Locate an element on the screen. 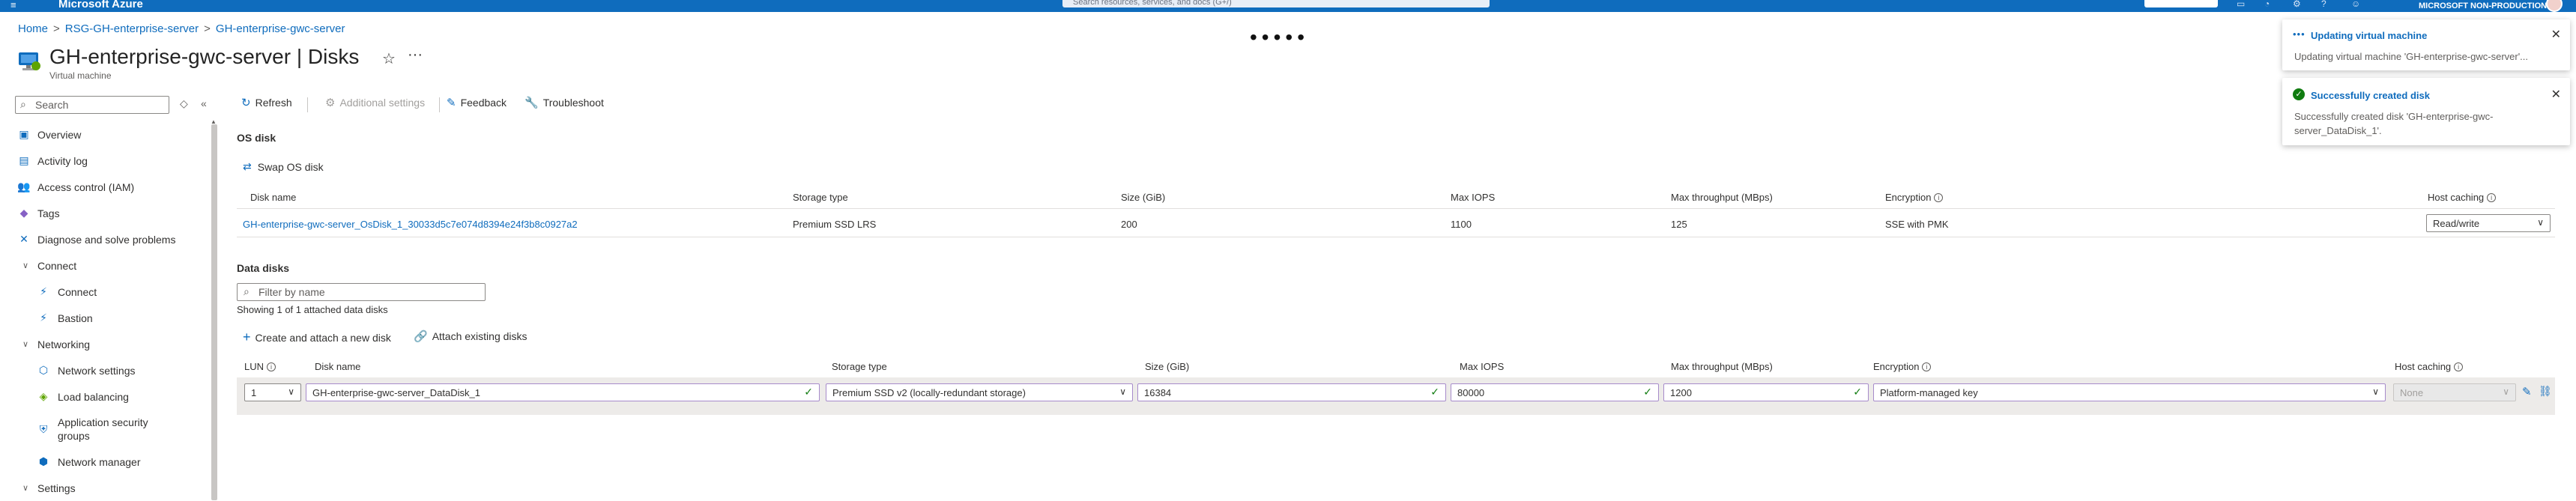 The image size is (2576, 501). lun-dropdown: 1 ∨ is located at coordinates (272, 392).